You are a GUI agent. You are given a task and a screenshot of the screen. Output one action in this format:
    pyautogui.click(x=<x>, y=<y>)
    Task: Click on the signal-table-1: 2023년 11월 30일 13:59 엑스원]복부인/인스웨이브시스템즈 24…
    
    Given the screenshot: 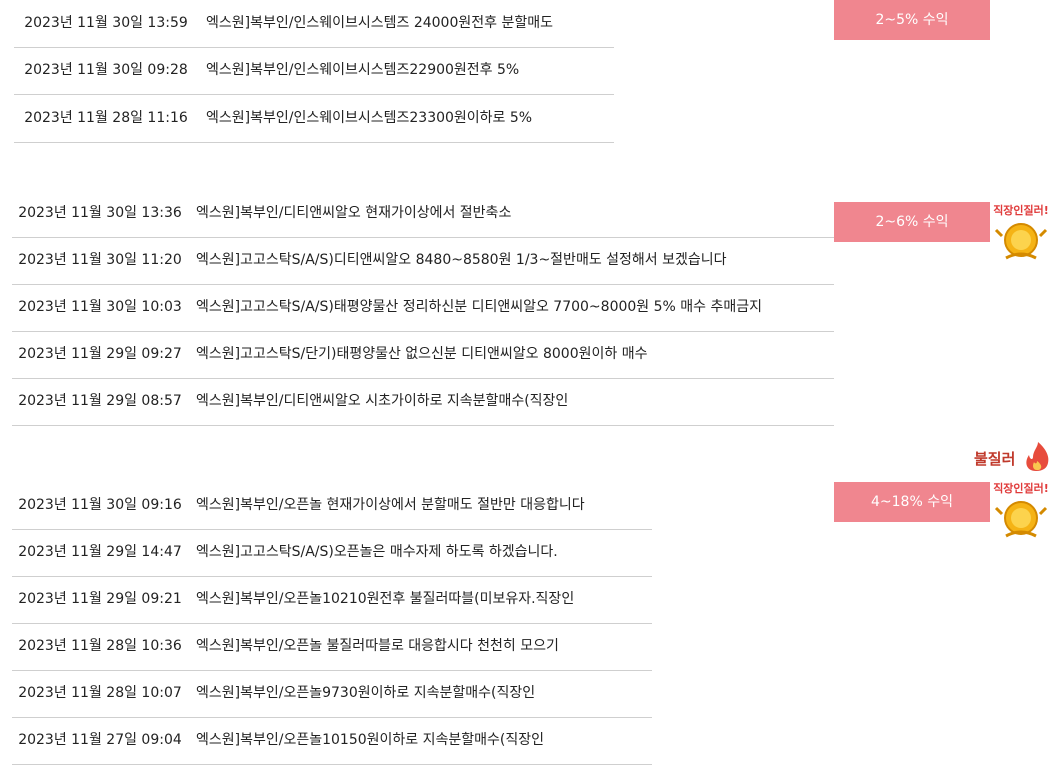 What is the action you would take?
    pyautogui.click(x=314, y=71)
    